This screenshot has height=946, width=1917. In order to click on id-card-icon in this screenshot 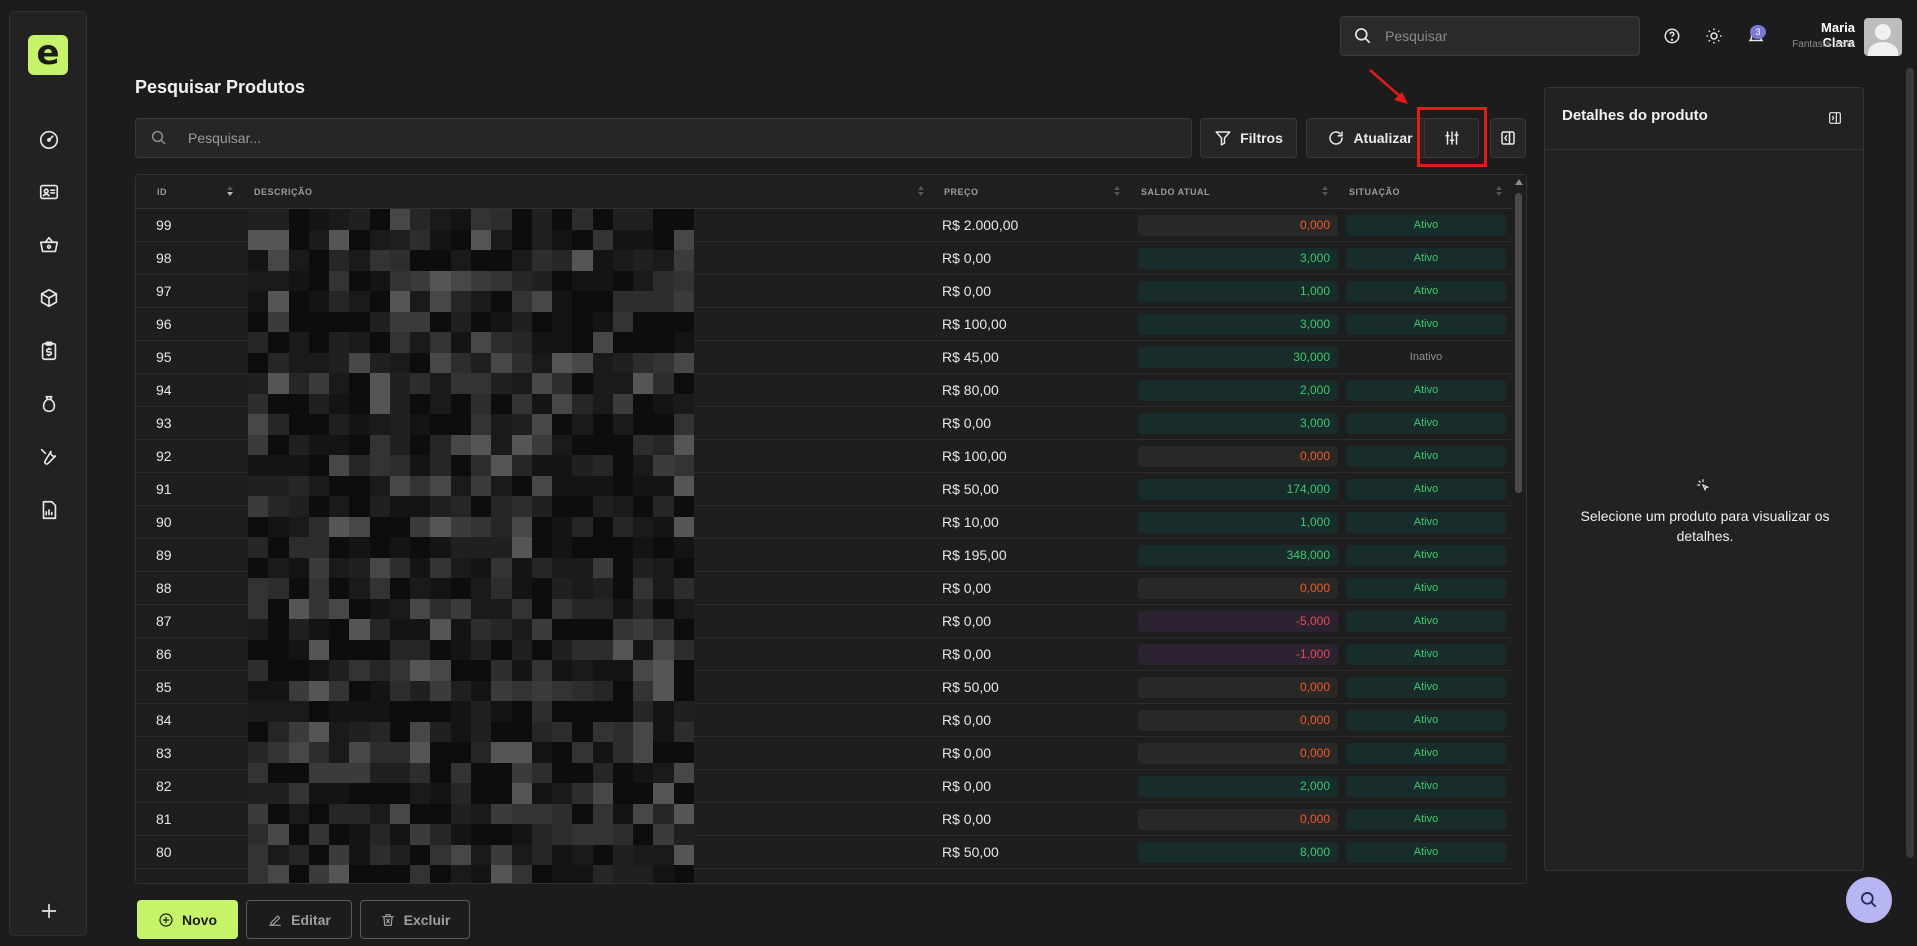, I will do `click(49, 192)`.